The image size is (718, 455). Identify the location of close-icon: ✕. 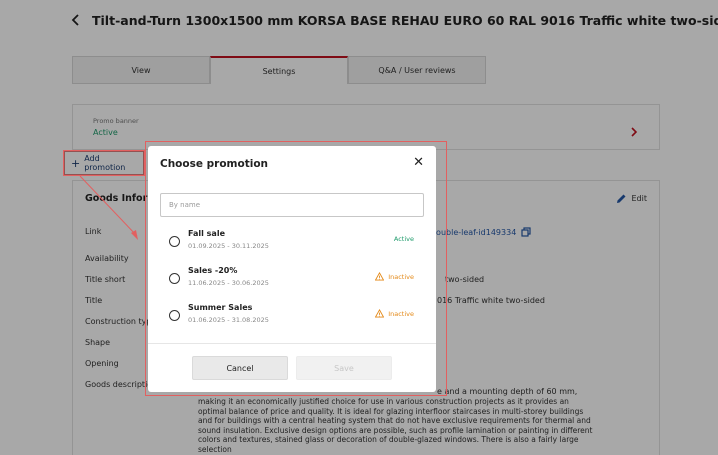
(418, 162).